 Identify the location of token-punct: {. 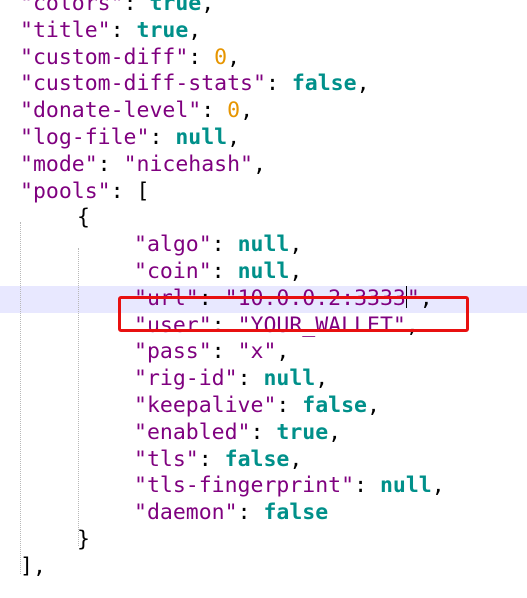
(83, 218).